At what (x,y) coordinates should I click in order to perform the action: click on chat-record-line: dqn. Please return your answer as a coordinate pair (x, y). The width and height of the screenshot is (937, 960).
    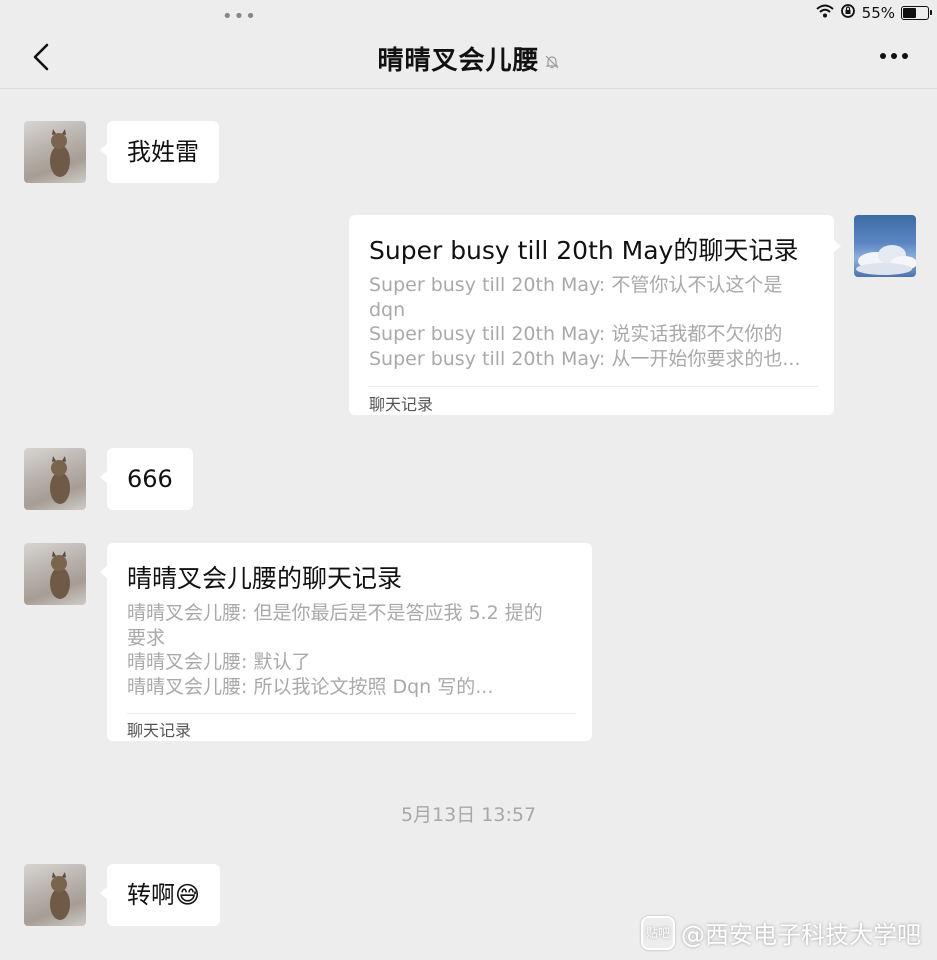
    Looking at the image, I should click on (387, 309).